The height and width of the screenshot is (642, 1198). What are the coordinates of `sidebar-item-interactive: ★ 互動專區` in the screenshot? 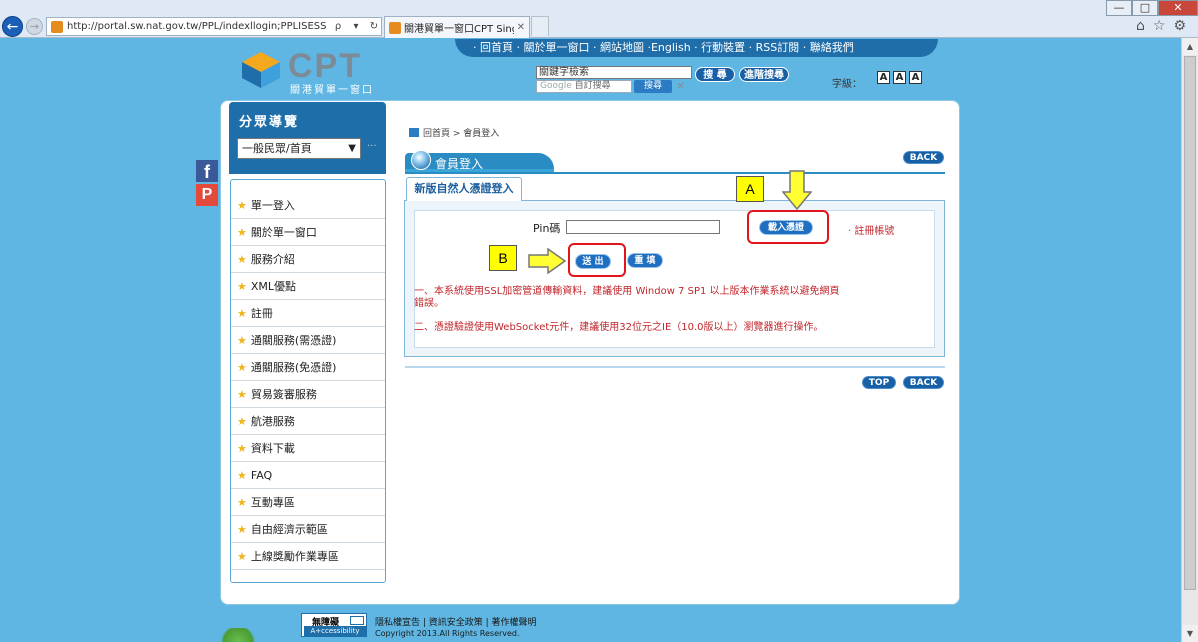 It's located at (308, 502).